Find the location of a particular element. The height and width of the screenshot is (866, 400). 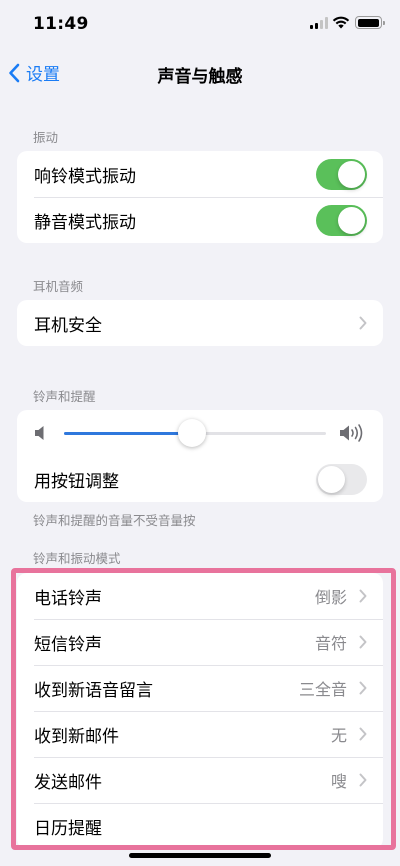

row-label: 耳机安全 is located at coordinates (68, 325).